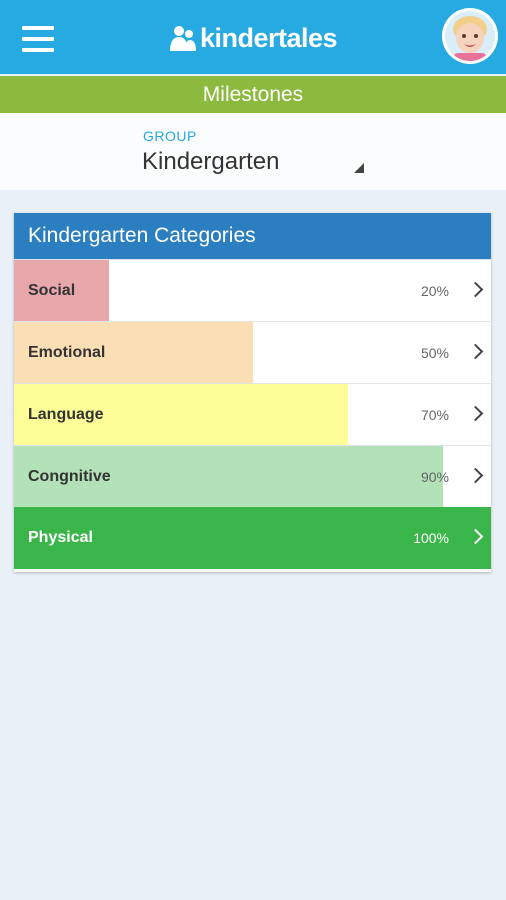  I want to click on category-percent: 20%, so click(434, 291).